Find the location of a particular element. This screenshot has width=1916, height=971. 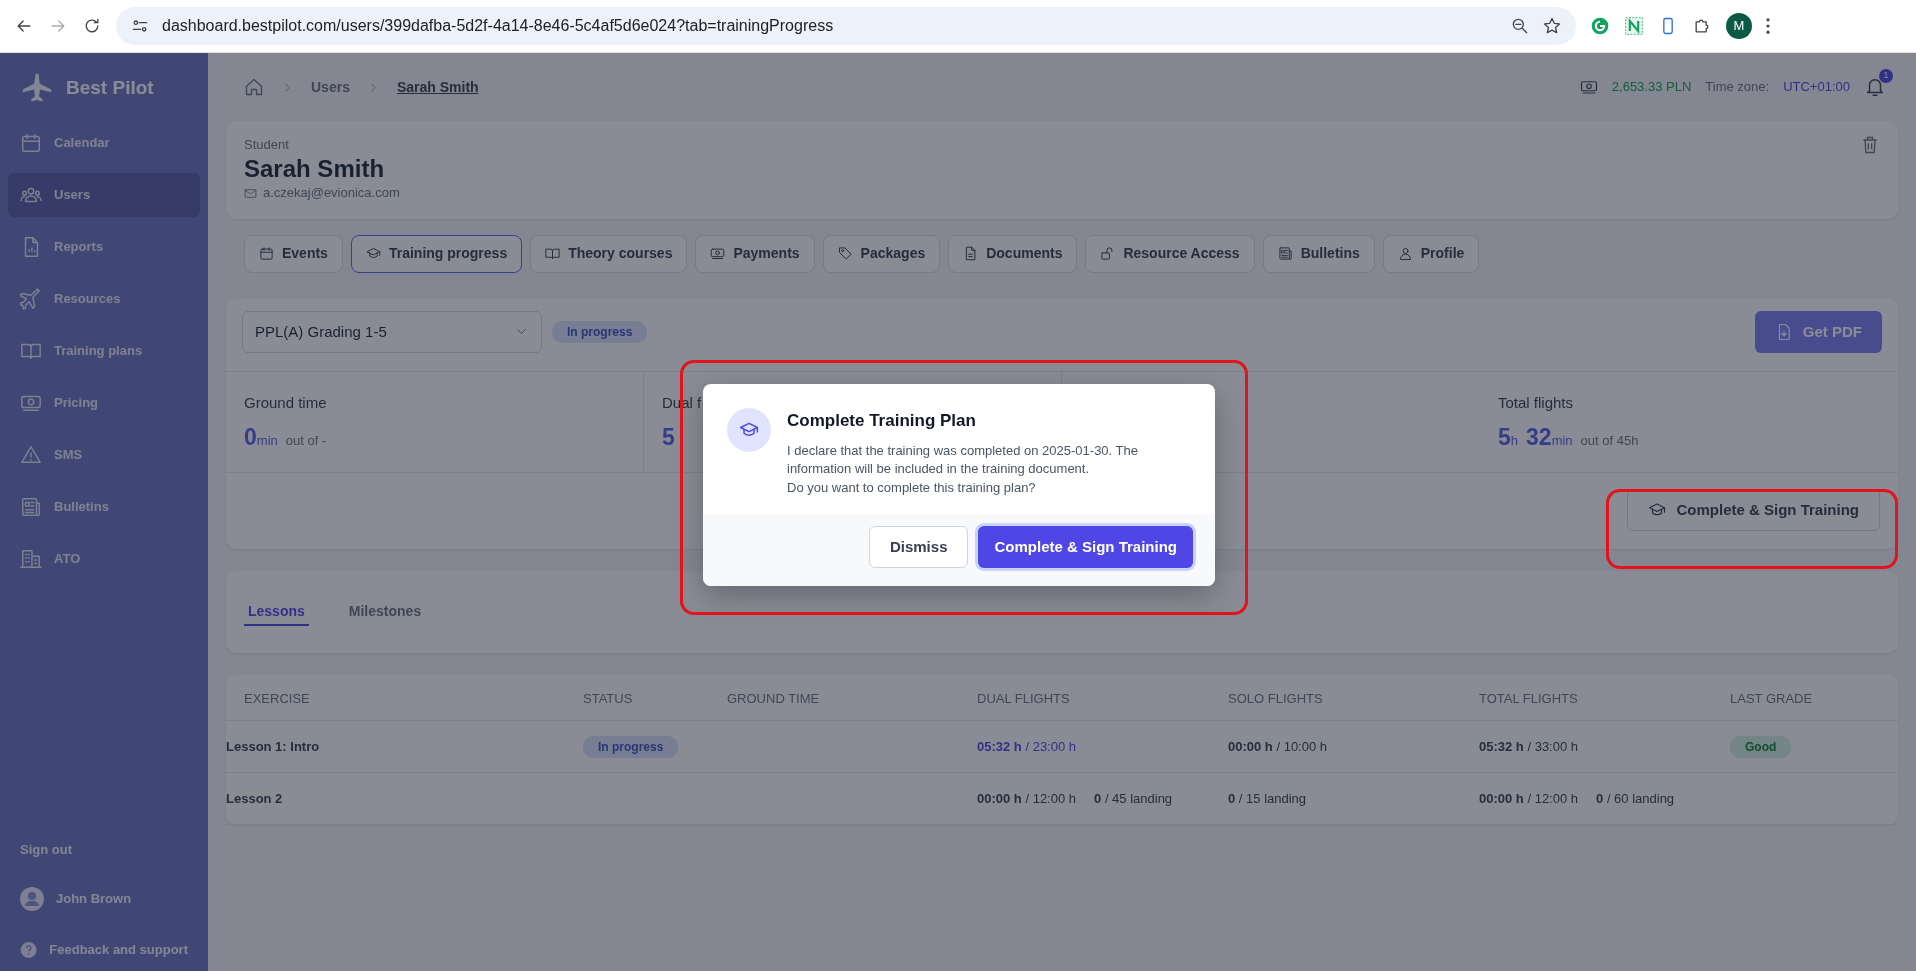

table-cell-text: 05:32 h / 23:00 h is located at coordinates (1027, 747).